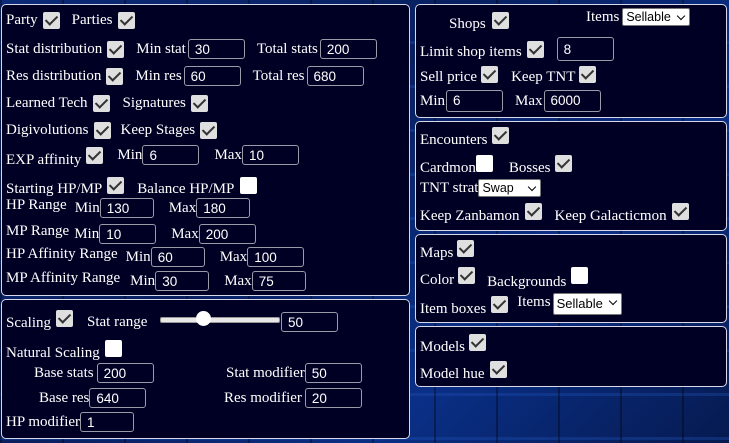 The width and height of the screenshot is (729, 443). I want to click on hp-modifier-label: HP modifier, so click(43, 421).